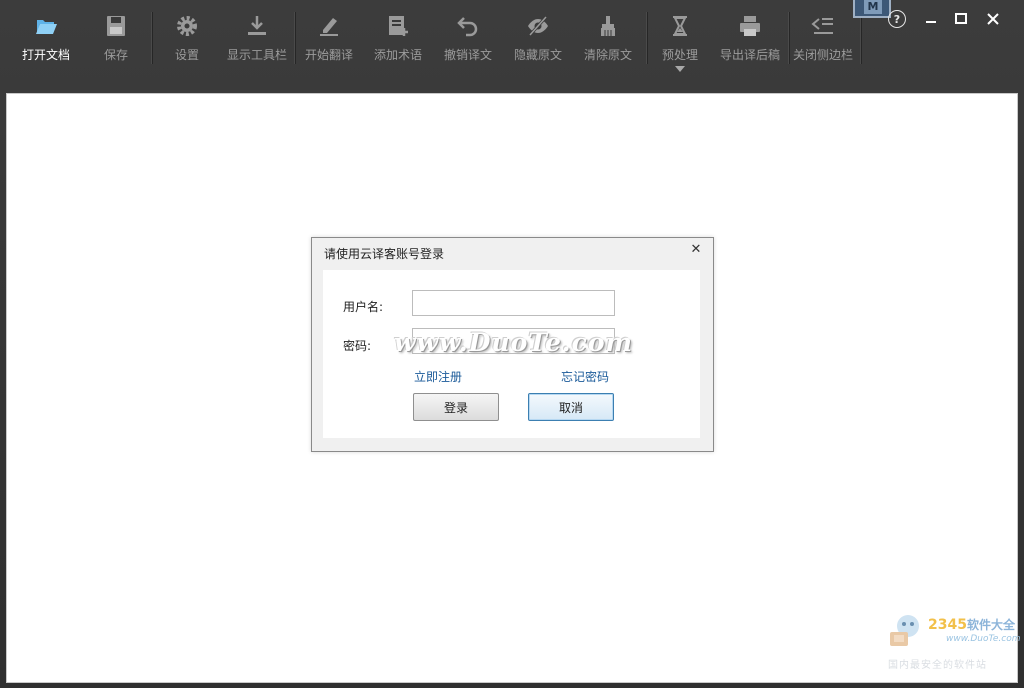 The height and width of the screenshot is (688, 1024). I want to click on toolbar-label: 预处理, so click(679, 55).